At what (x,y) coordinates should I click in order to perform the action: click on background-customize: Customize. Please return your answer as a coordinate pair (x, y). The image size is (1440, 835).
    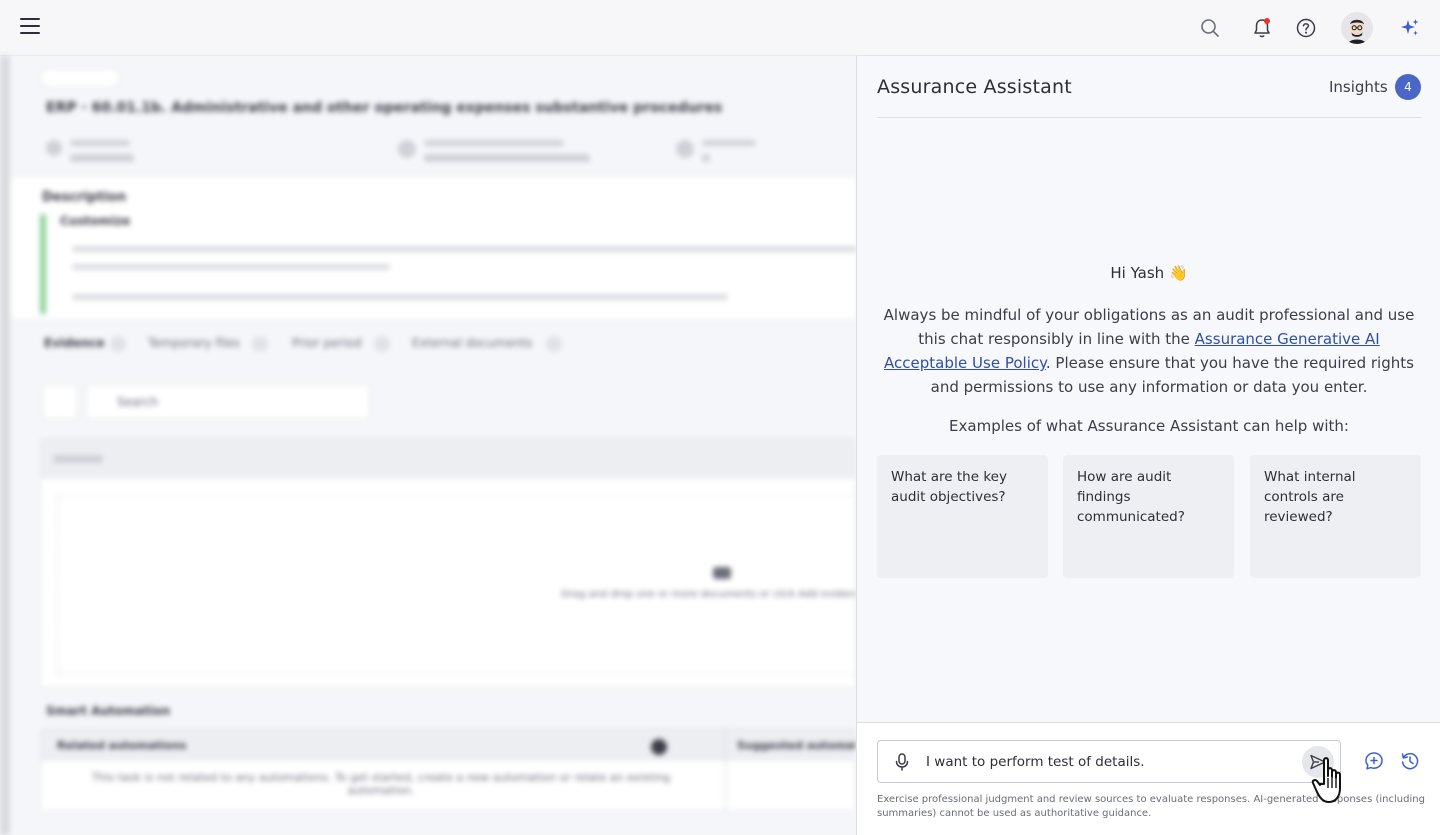
    Looking at the image, I should click on (95, 221).